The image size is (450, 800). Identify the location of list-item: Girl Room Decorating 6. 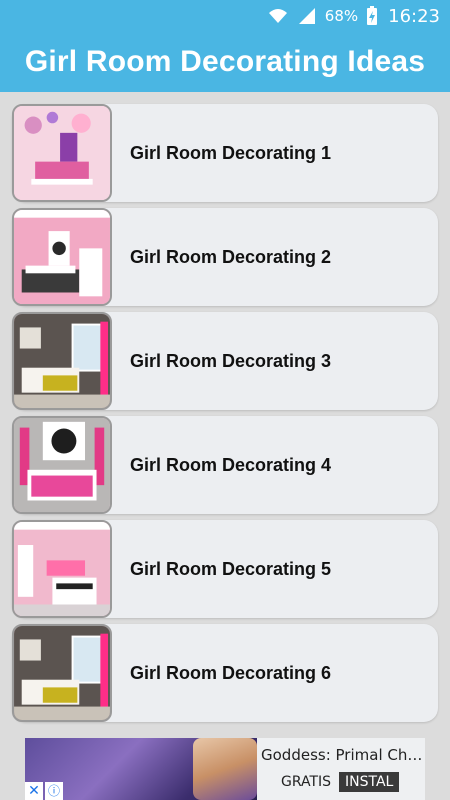
(225, 673).